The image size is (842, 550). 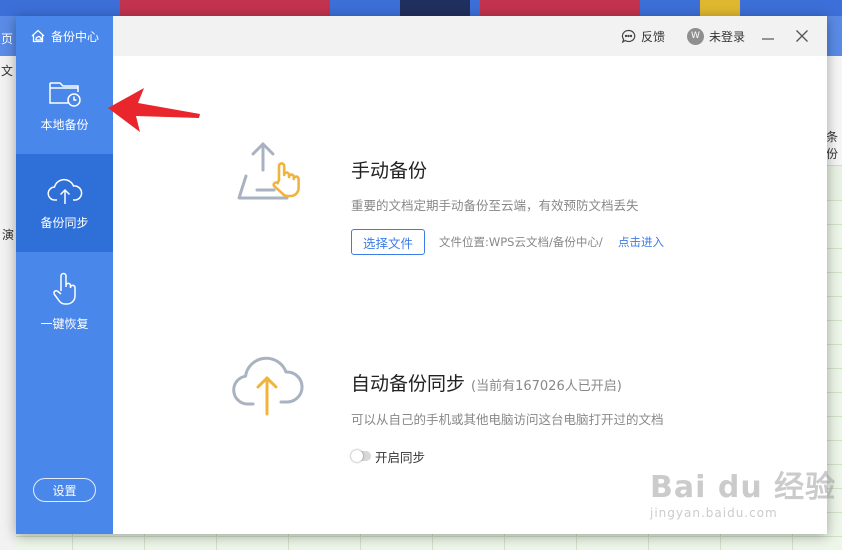 What do you see at coordinates (64, 288) in the screenshot?
I see `hand-touch-icon` at bounding box center [64, 288].